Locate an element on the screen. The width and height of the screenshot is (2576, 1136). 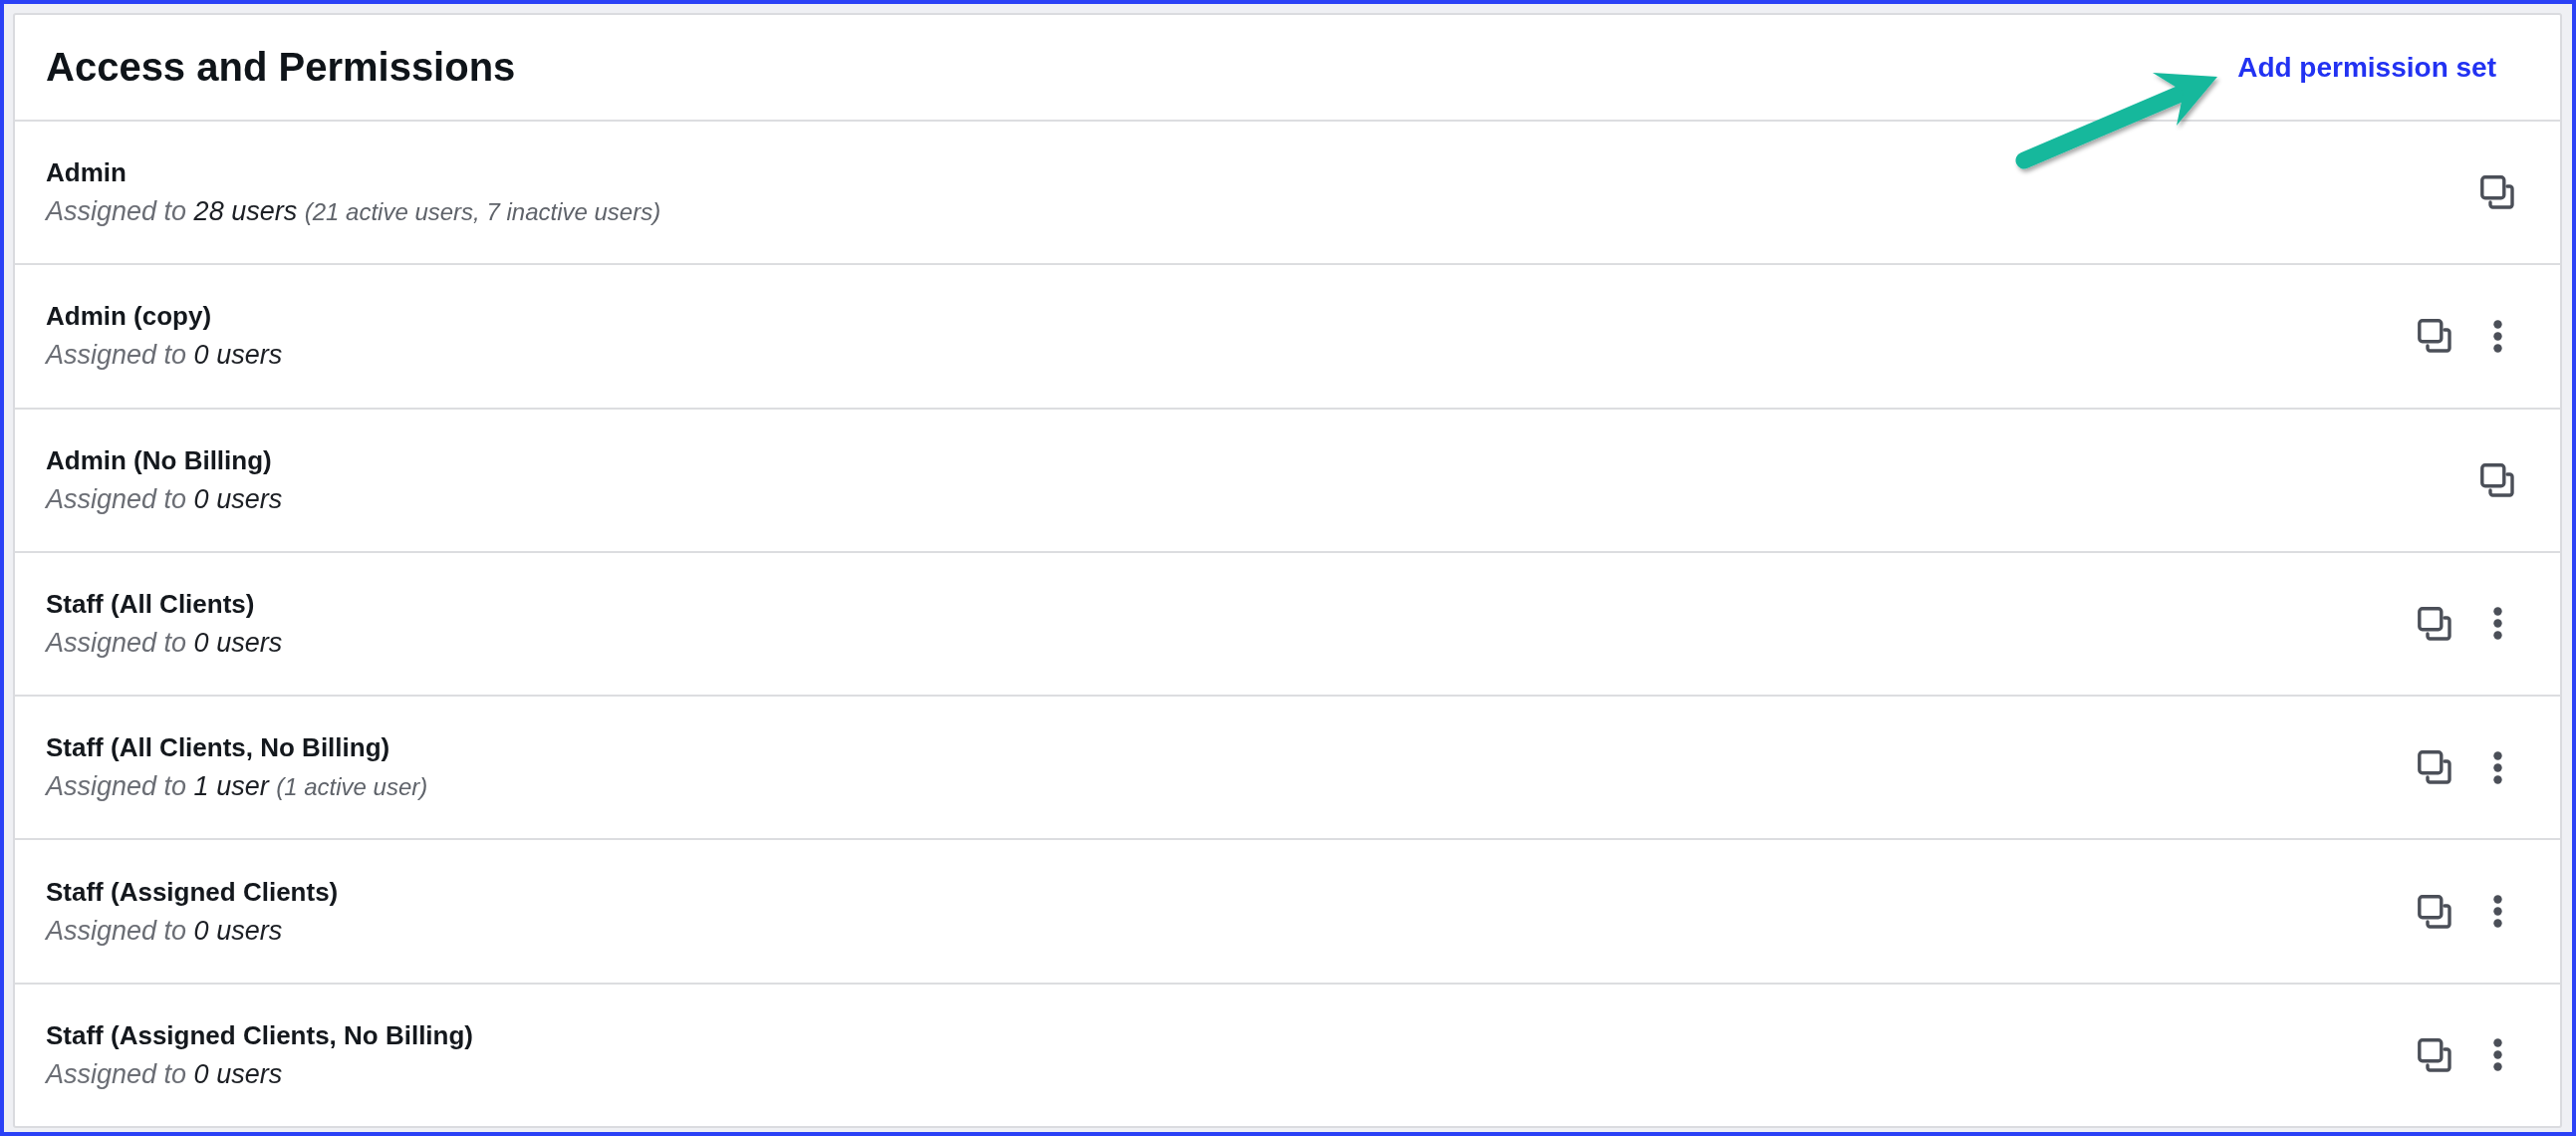
permission-set-name: Staff (Assigned Clients, No Billing) is located at coordinates (259, 1035).